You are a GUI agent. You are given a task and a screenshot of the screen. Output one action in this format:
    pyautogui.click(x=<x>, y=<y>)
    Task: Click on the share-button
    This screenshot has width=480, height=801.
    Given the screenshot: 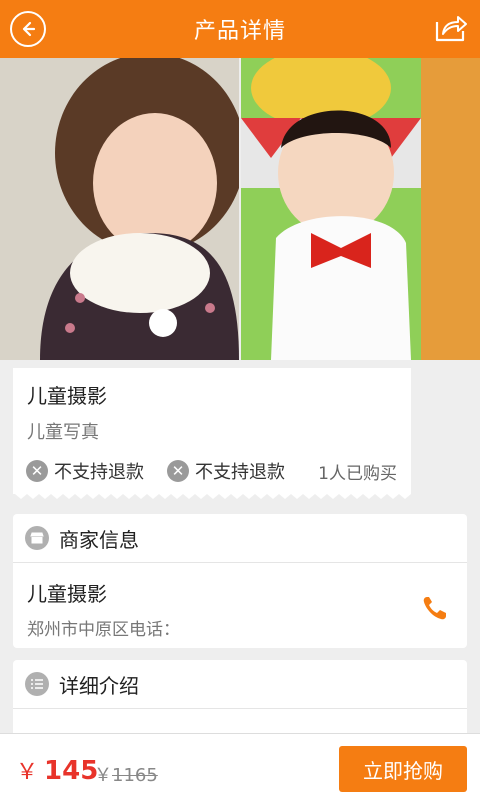 What is the action you would take?
    pyautogui.click(x=451, y=28)
    